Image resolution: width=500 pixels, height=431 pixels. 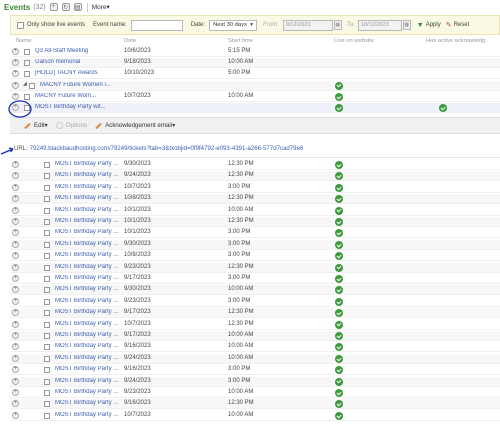 I want to click on event-row: + Galson memorial 9/18/2023 10:00 AM, so click(x=255, y=63).